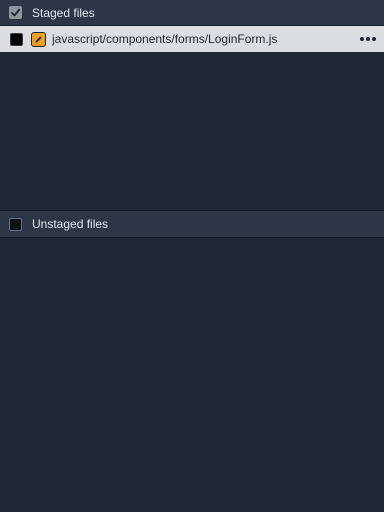 The image size is (384, 512). I want to click on pencil-icon, so click(38, 39).